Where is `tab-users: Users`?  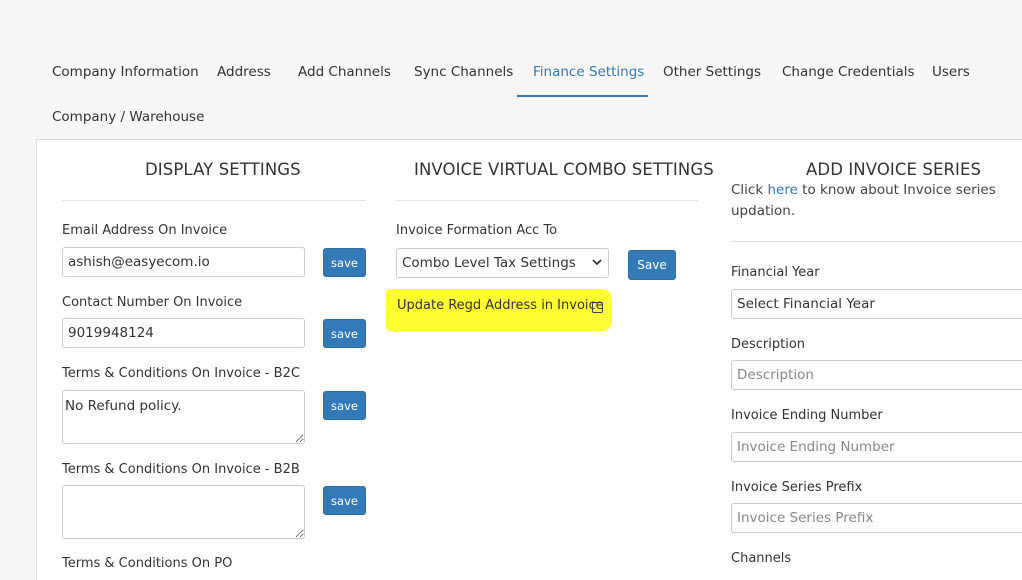 tab-users: Users is located at coordinates (951, 72).